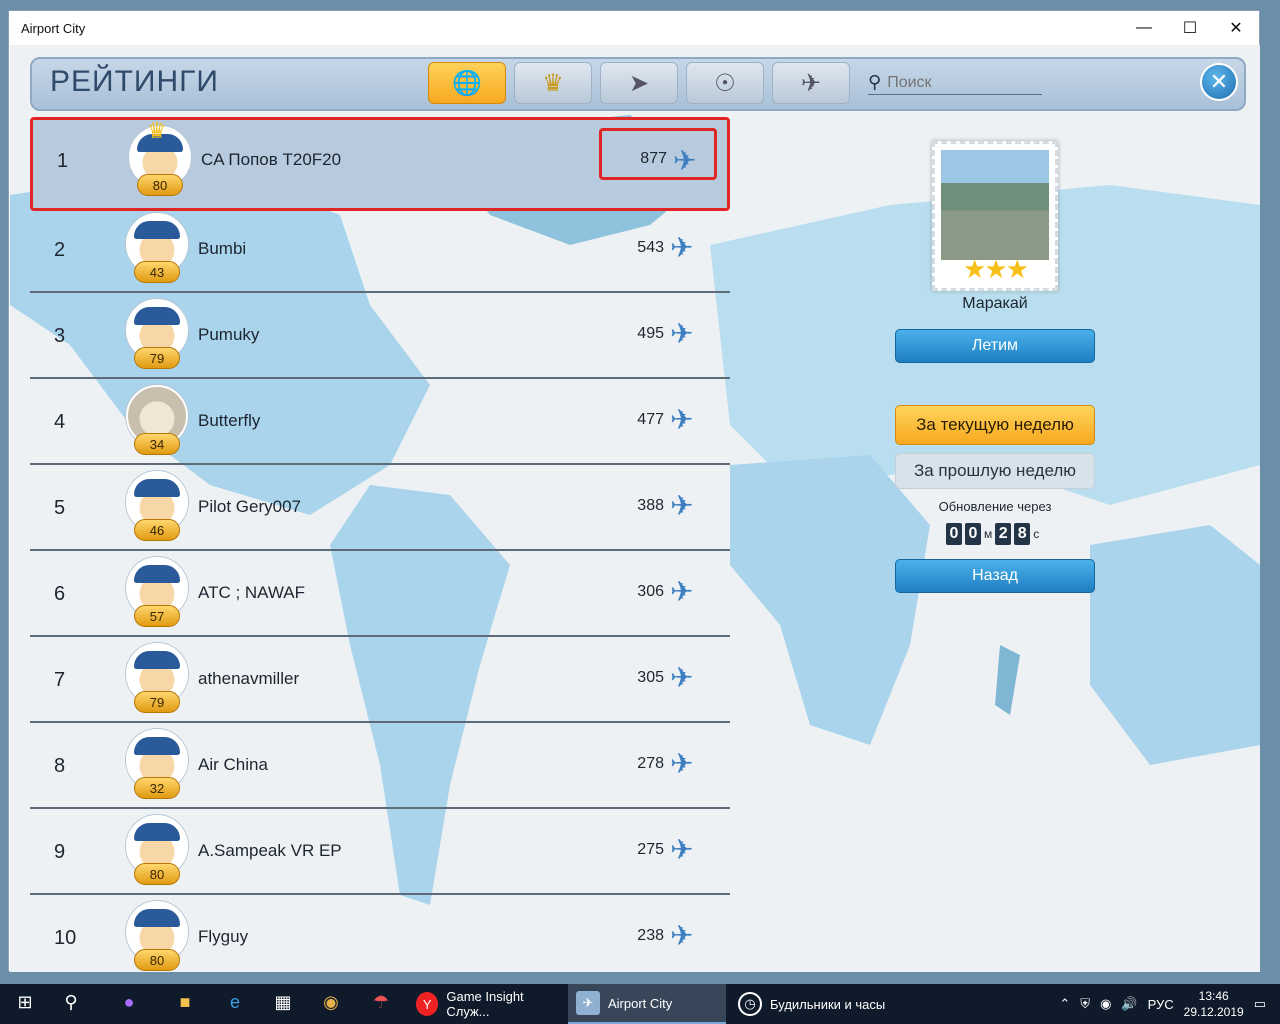  Describe the element at coordinates (251, 593) in the screenshot. I see `player-name: ATC ; NAWAF` at that location.